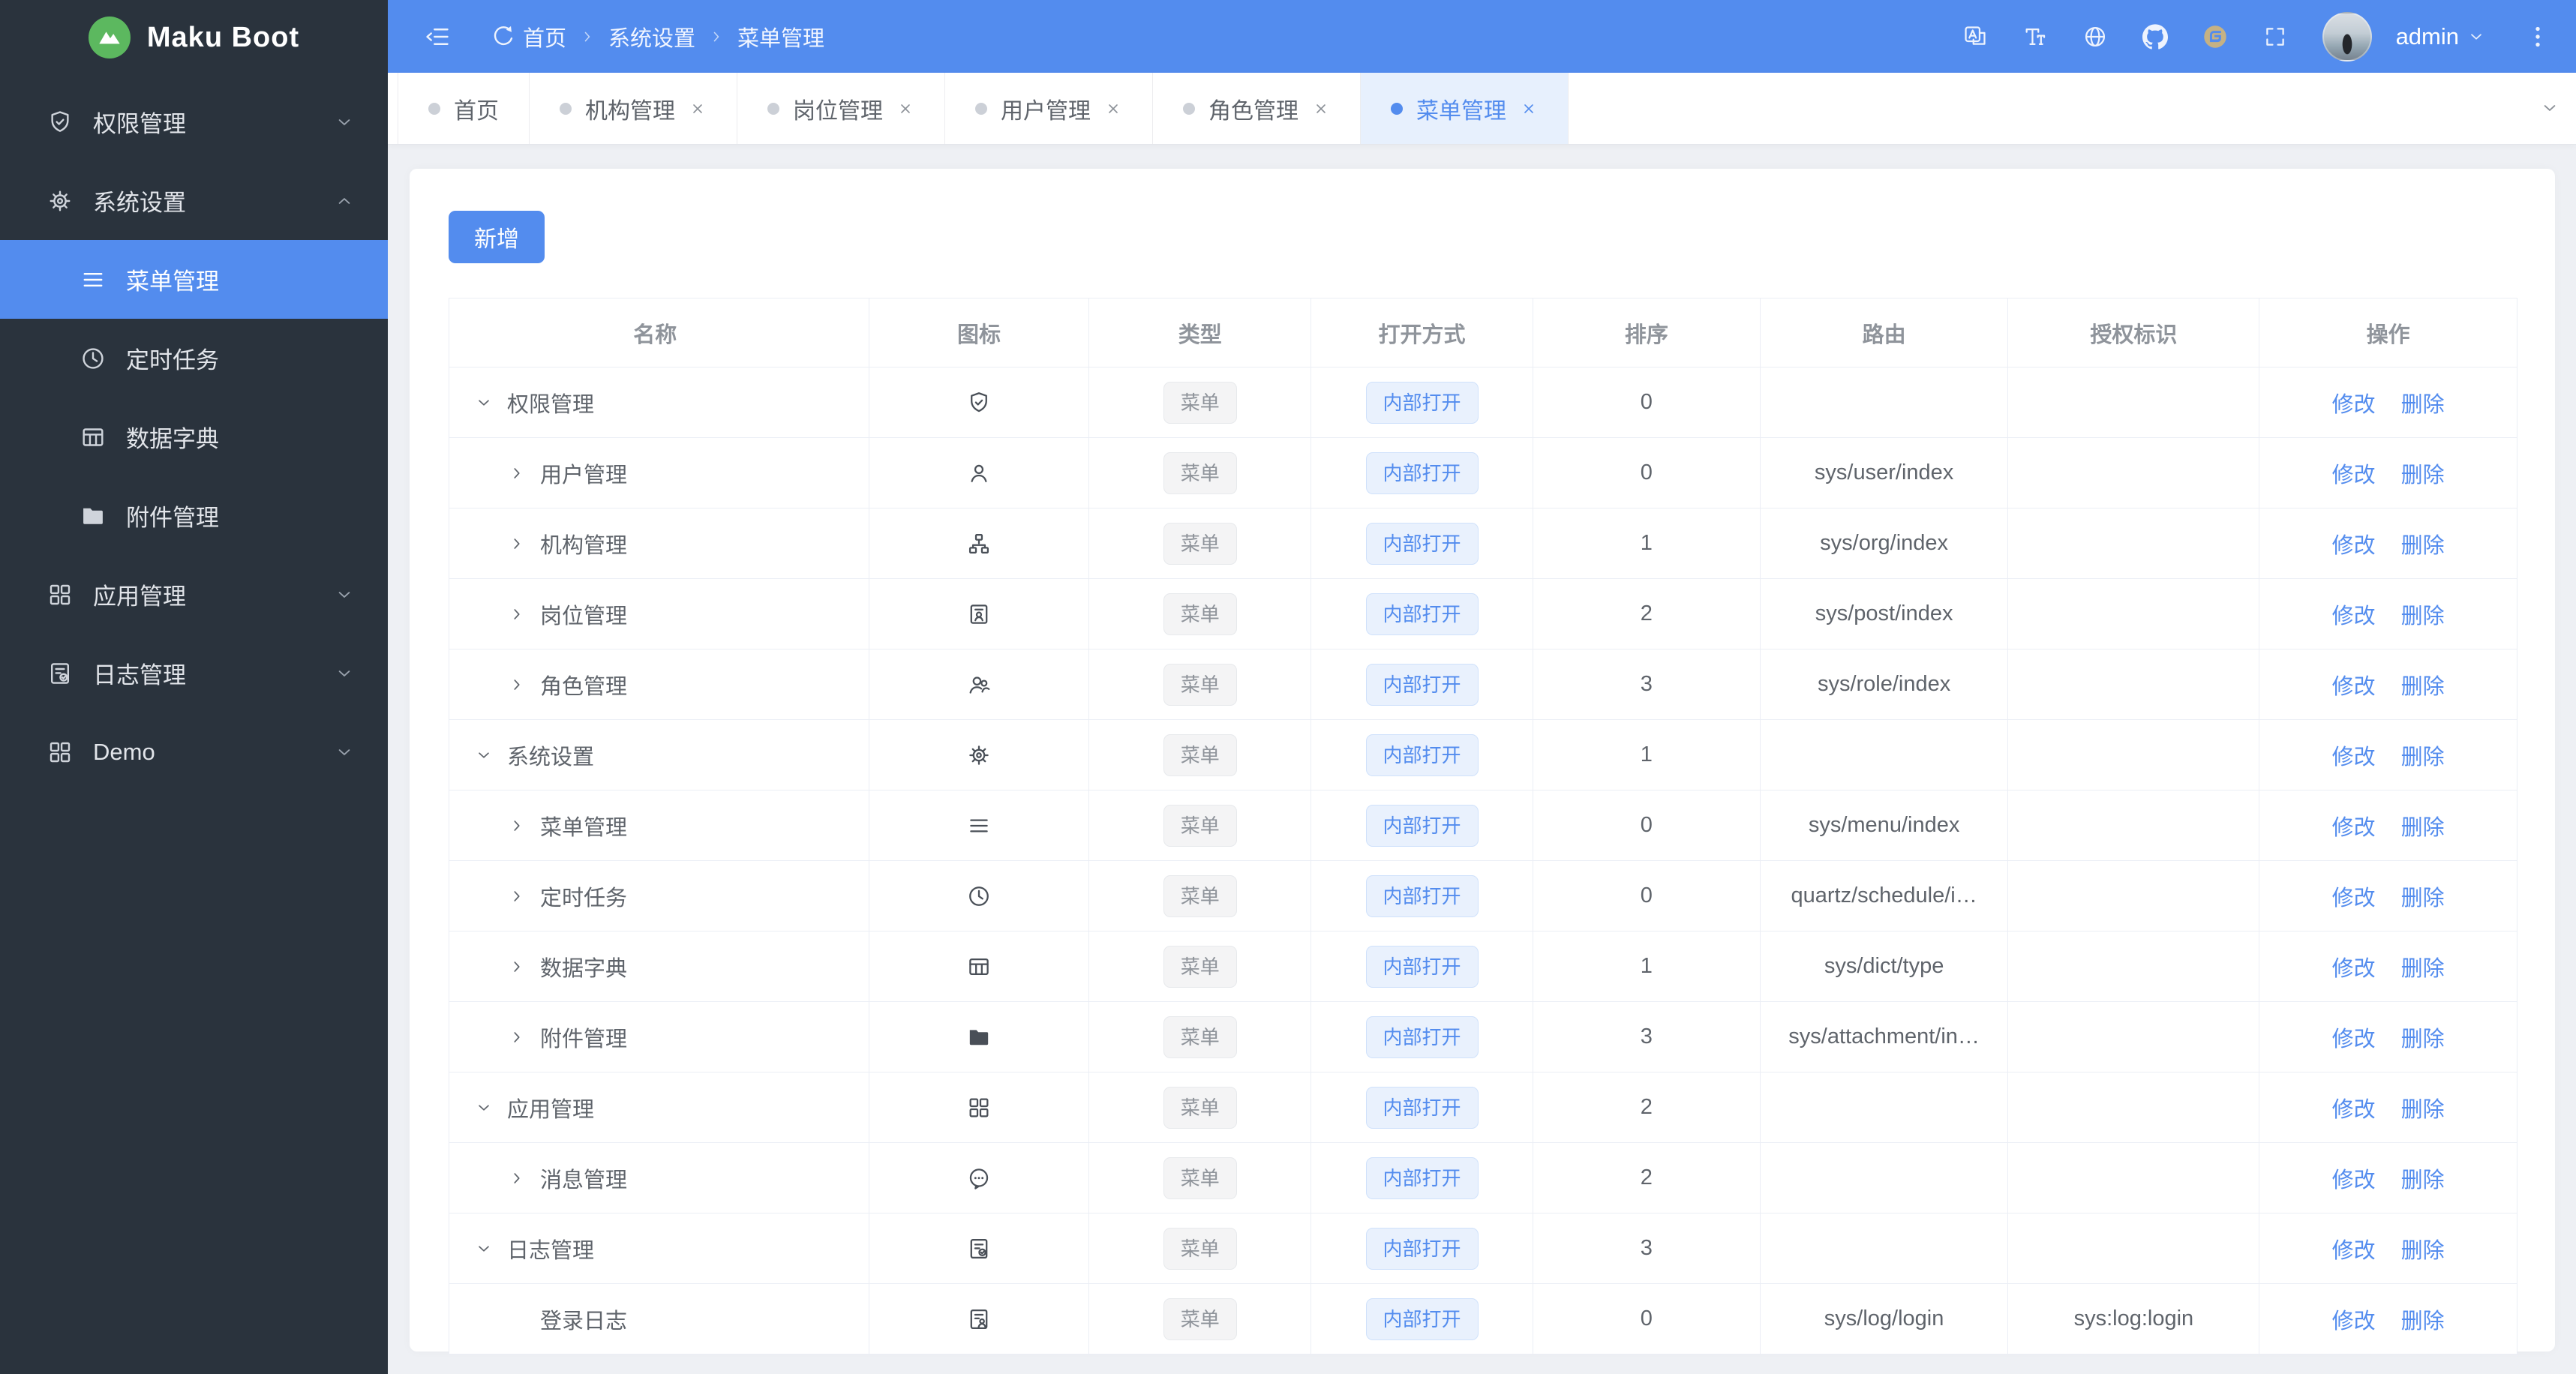 This screenshot has width=2576, height=1374. What do you see at coordinates (194, 515) in the screenshot?
I see `sidebar-subitem: 附件管理` at bounding box center [194, 515].